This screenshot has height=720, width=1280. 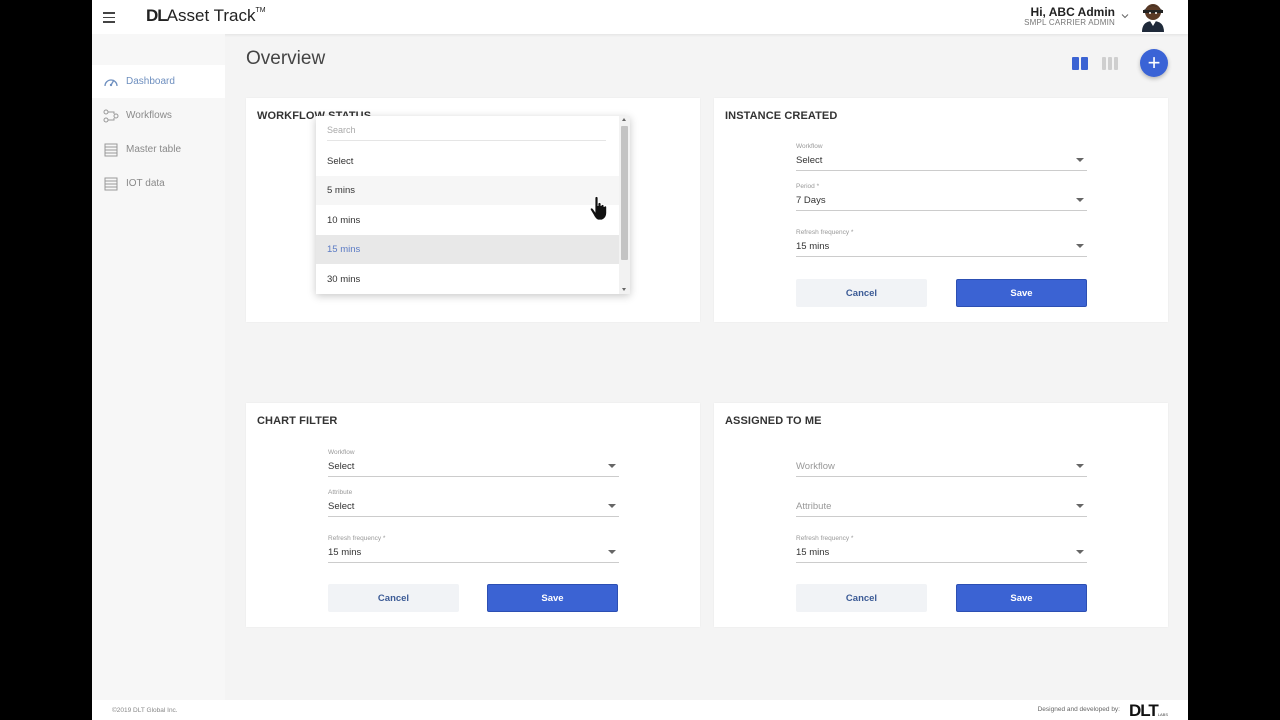 What do you see at coordinates (1162, 714) in the screenshot?
I see `brand-sub: LABS` at bounding box center [1162, 714].